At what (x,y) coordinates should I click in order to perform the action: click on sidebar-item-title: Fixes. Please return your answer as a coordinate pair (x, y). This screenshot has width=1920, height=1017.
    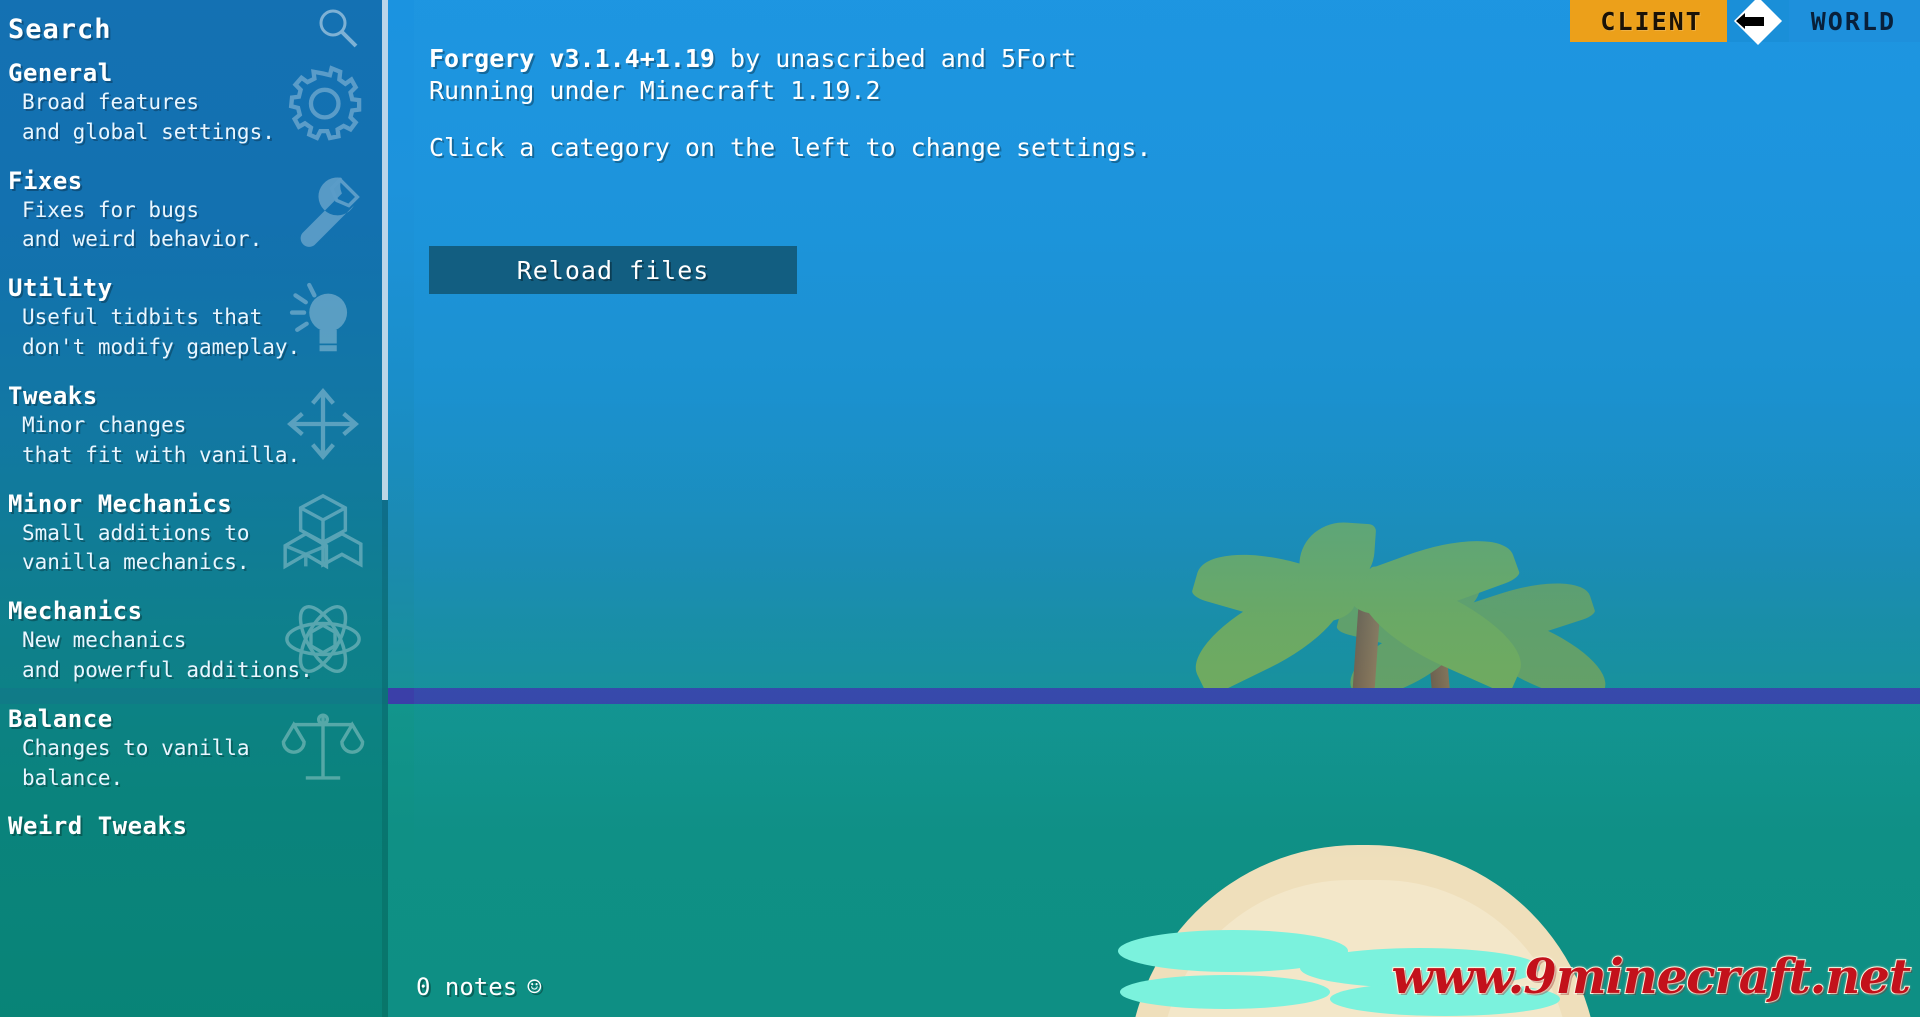
    Looking at the image, I should click on (45, 180).